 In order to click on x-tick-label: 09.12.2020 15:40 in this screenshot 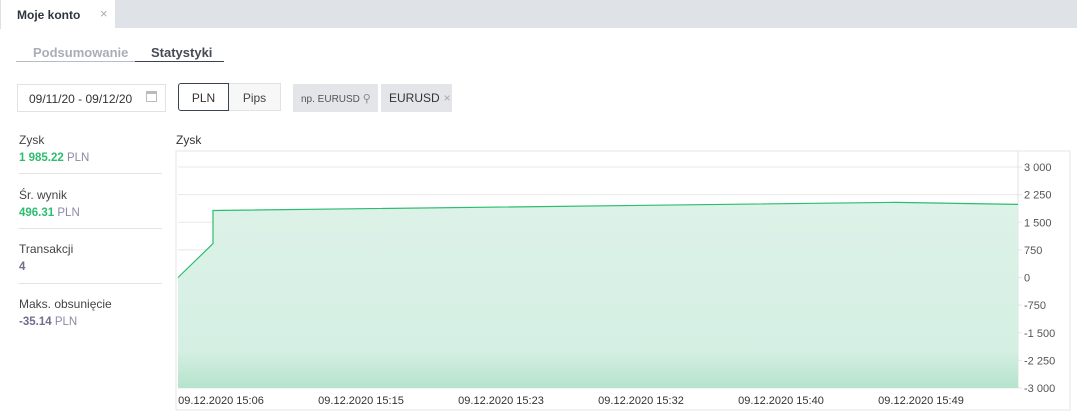, I will do `click(781, 401)`.